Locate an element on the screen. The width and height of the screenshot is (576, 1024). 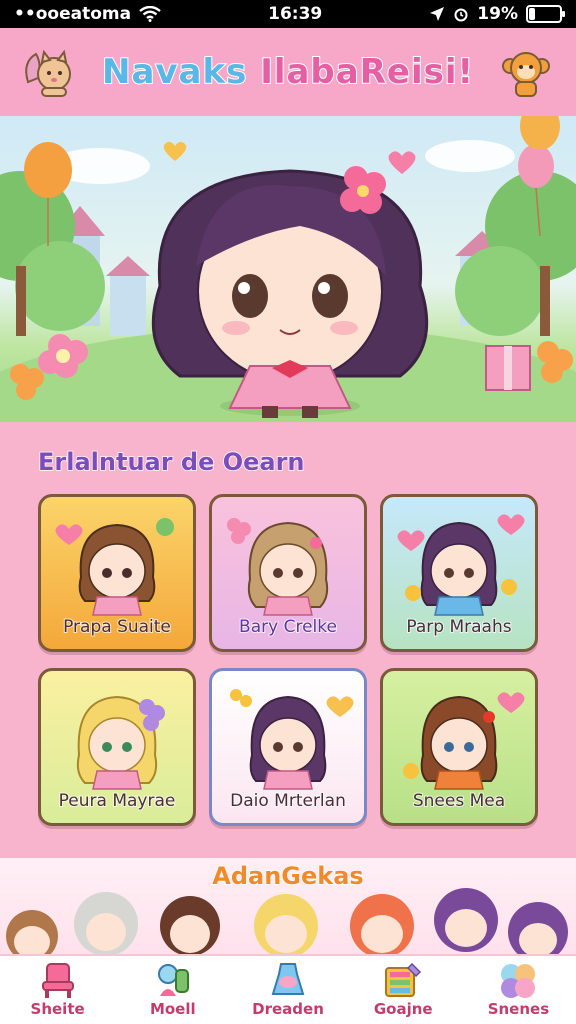
nav-item-5: Snenes is located at coordinates (518, 990).